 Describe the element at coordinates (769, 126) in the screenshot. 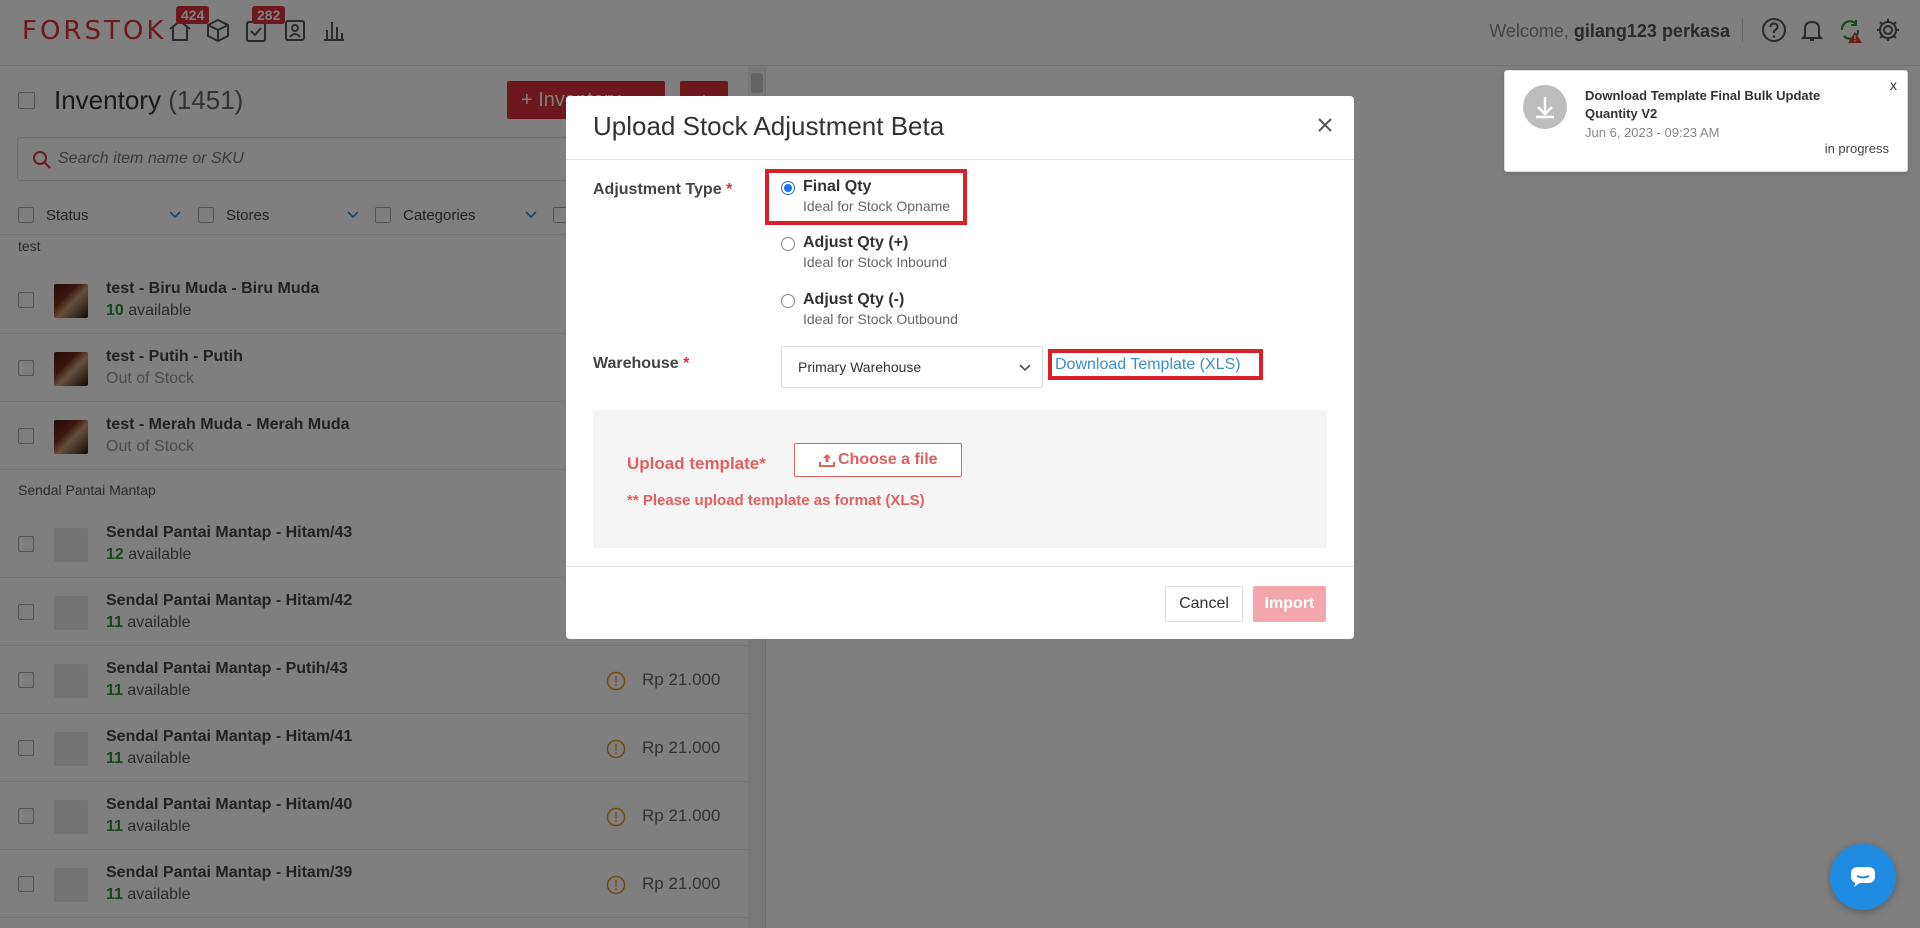

I see `modal-title: Upload Stock Adjustment Beta` at that location.